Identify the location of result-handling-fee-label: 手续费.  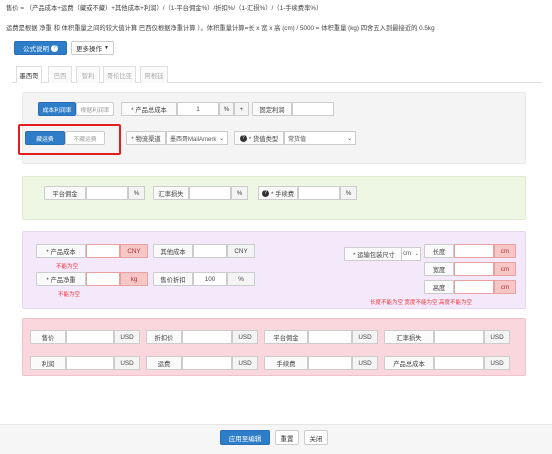
(286, 363).